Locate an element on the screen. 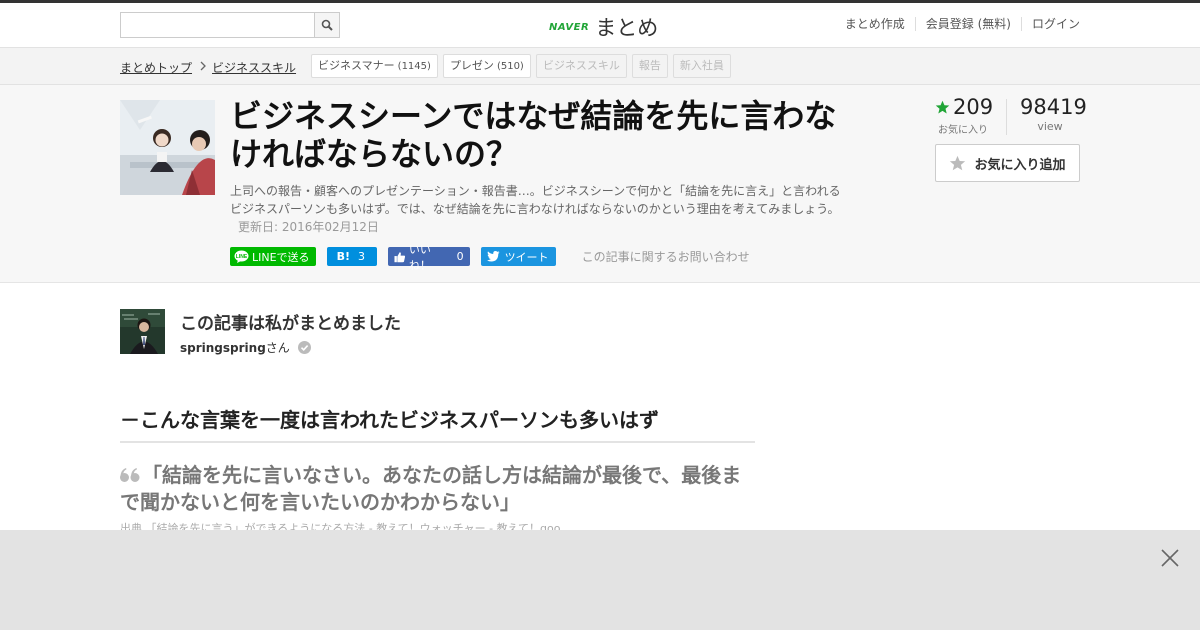  favorite-stat: 209 お気に入り is located at coordinates (964, 115).